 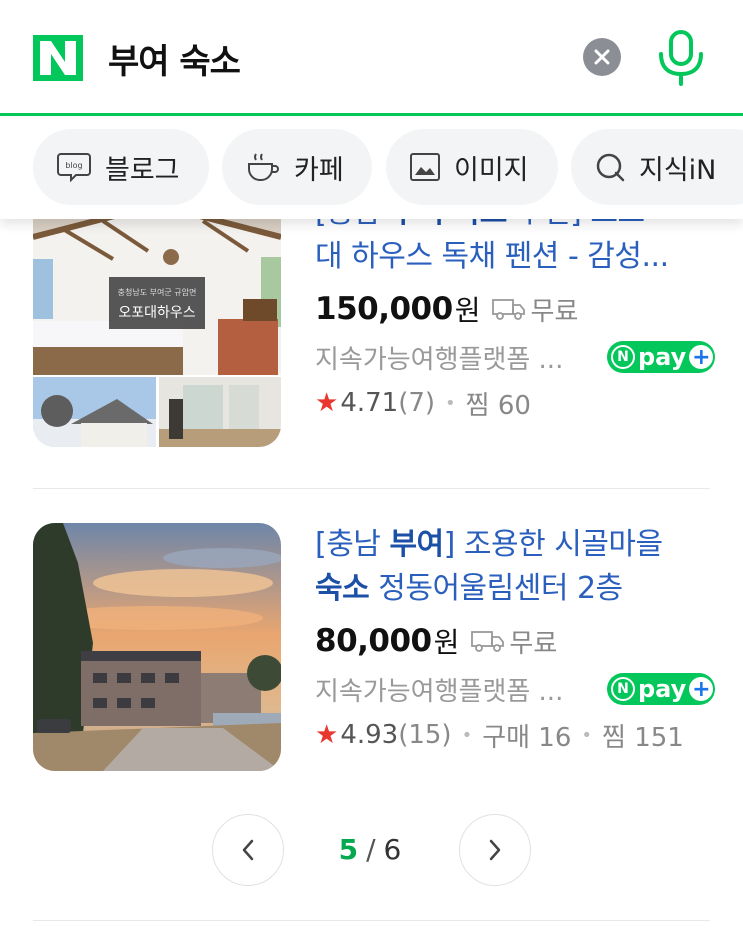 I want to click on tab-cafe: 카페, so click(x=297, y=167).